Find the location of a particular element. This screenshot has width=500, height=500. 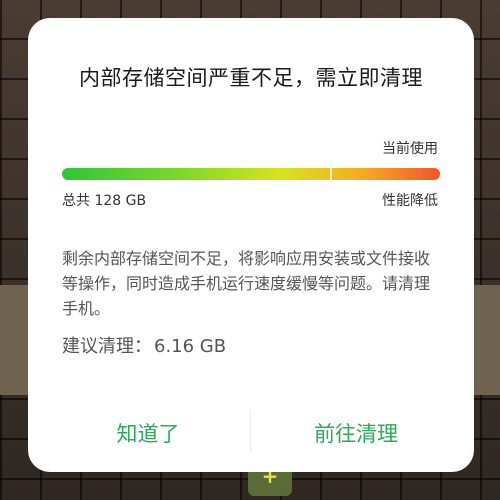

storage-usage-bar is located at coordinates (251, 174).